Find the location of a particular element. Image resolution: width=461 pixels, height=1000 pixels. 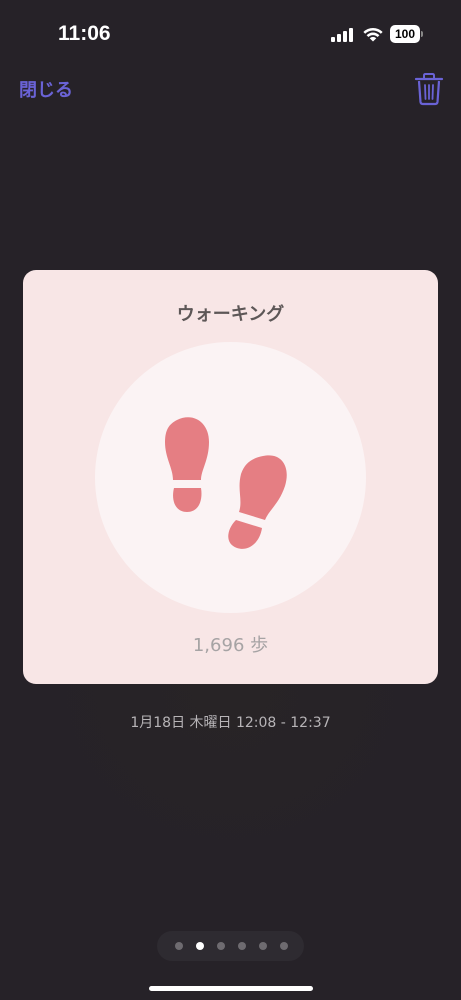

status-time: 11:06 is located at coordinates (84, 33).